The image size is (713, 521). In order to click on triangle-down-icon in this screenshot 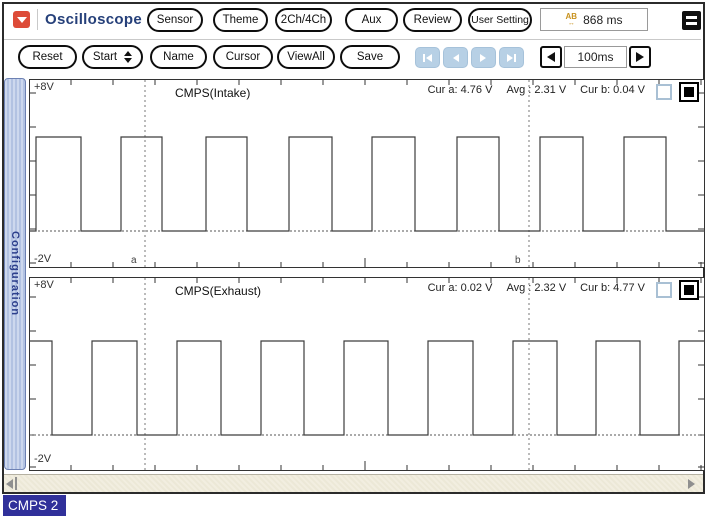, I will do `click(21, 19)`.